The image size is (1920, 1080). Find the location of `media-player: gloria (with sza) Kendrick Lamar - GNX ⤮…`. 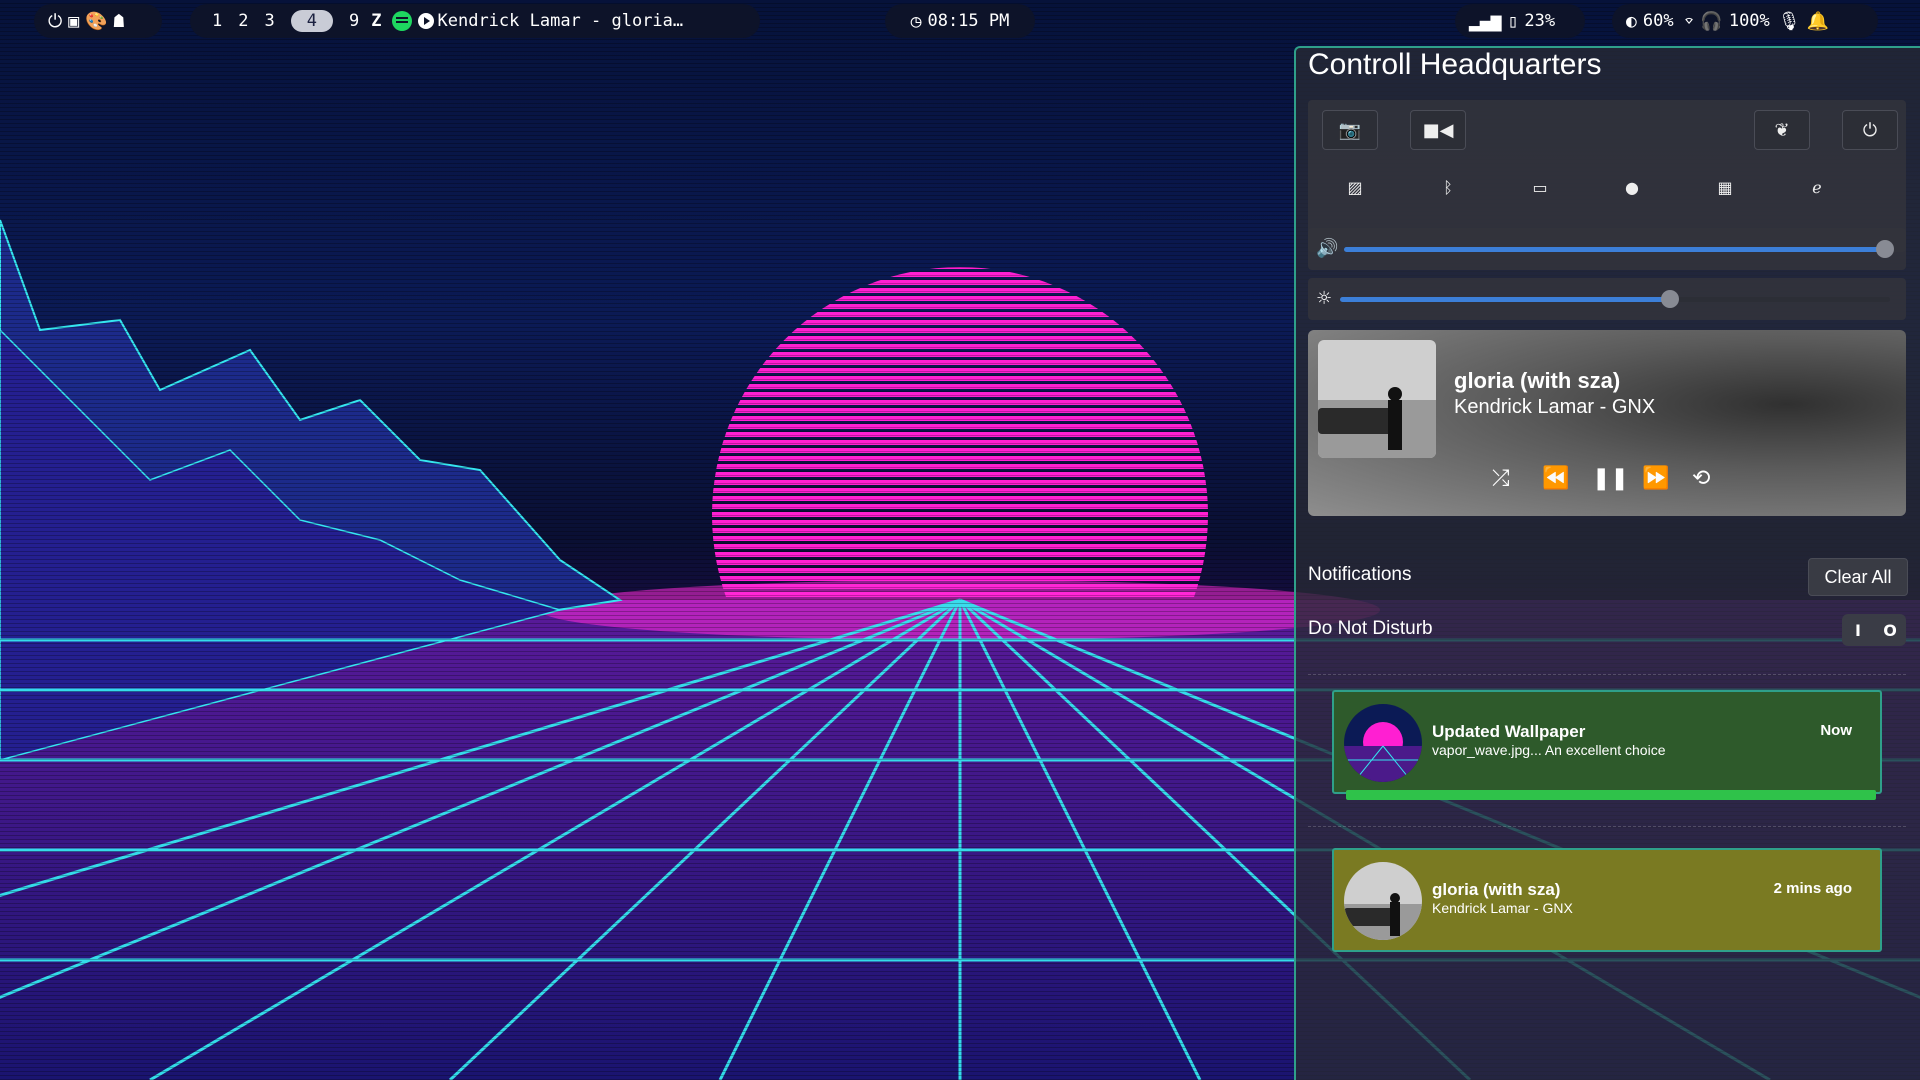

media-player: gloria (with sza) Kendrick Lamar - GNX ⤮… is located at coordinates (1607, 423).